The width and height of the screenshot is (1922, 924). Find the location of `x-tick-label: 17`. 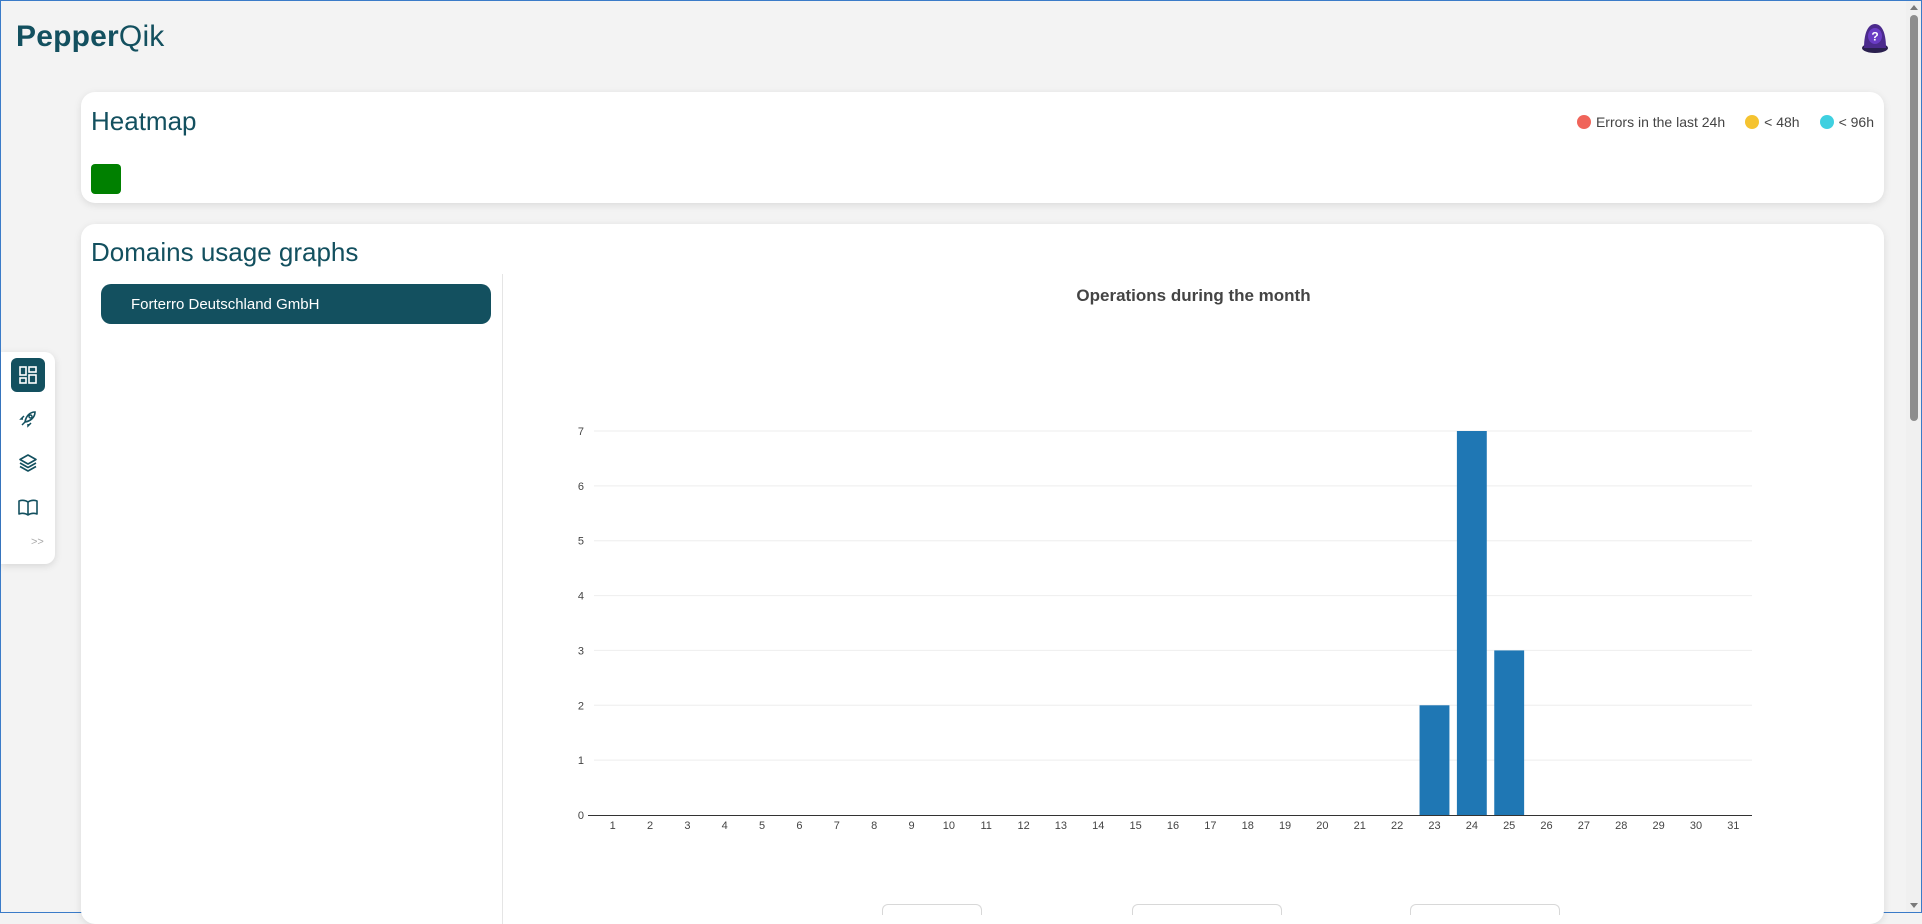

x-tick-label: 17 is located at coordinates (1210, 826).